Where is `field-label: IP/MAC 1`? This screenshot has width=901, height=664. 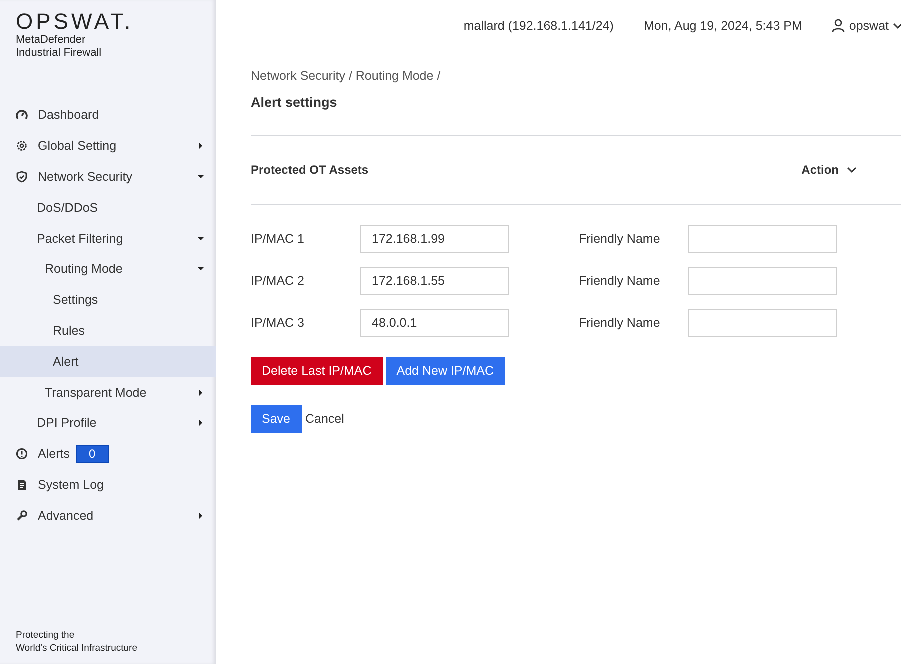
field-label: IP/MAC 1 is located at coordinates (278, 239).